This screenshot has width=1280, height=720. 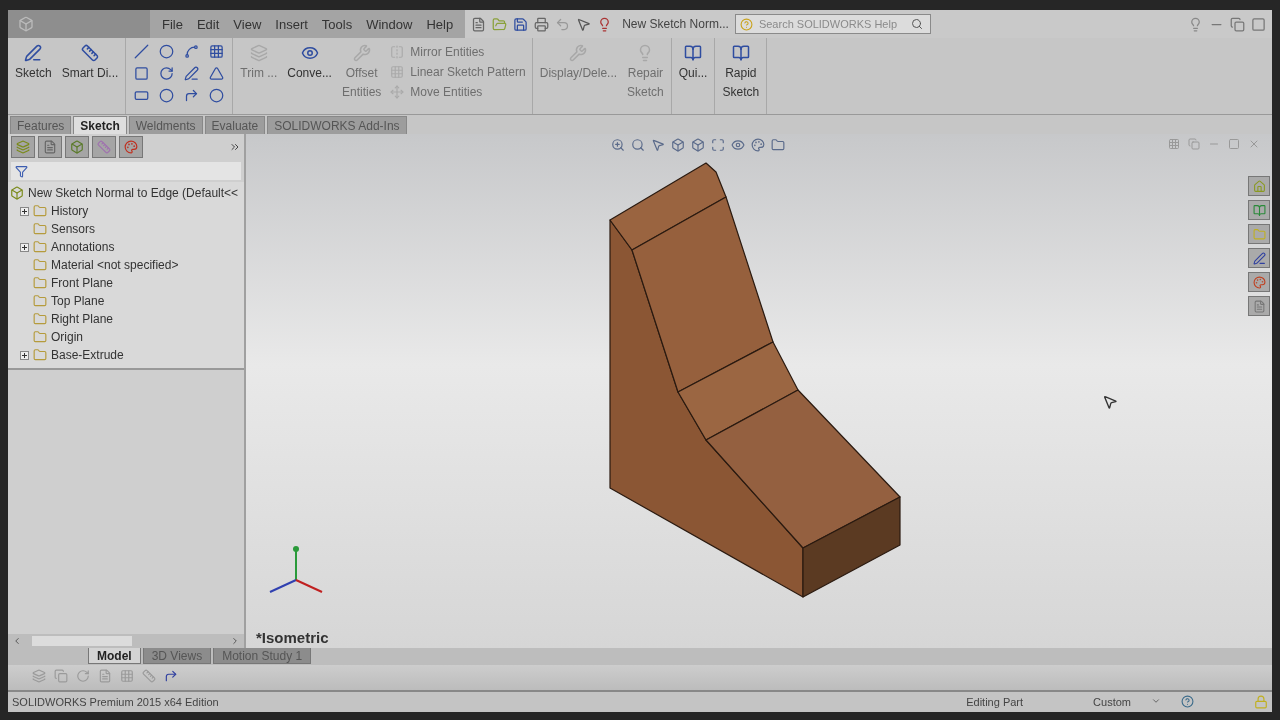 What do you see at coordinates (291, 24) in the screenshot?
I see `menu-item: Insert` at bounding box center [291, 24].